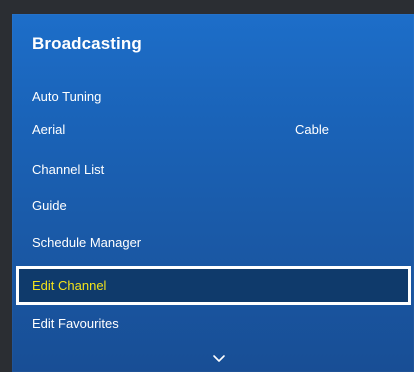 The image size is (414, 372). I want to click on menu-item-value: Cable, so click(312, 129).